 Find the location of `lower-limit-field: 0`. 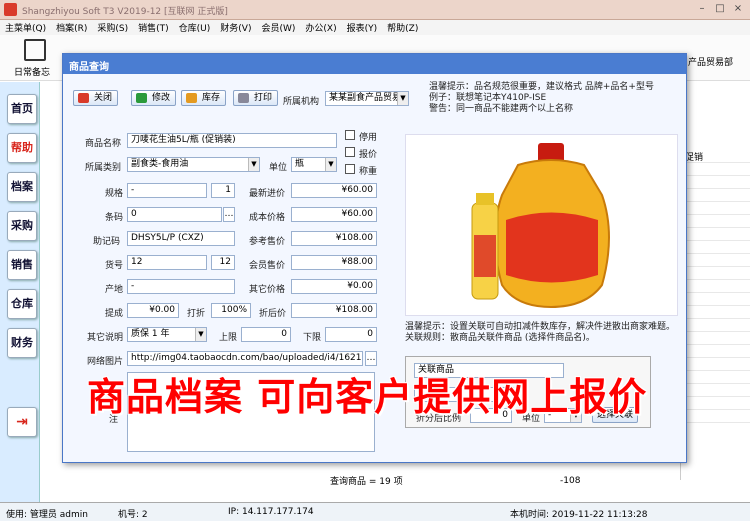

lower-limit-field: 0 is located at coordinates (351, 334).